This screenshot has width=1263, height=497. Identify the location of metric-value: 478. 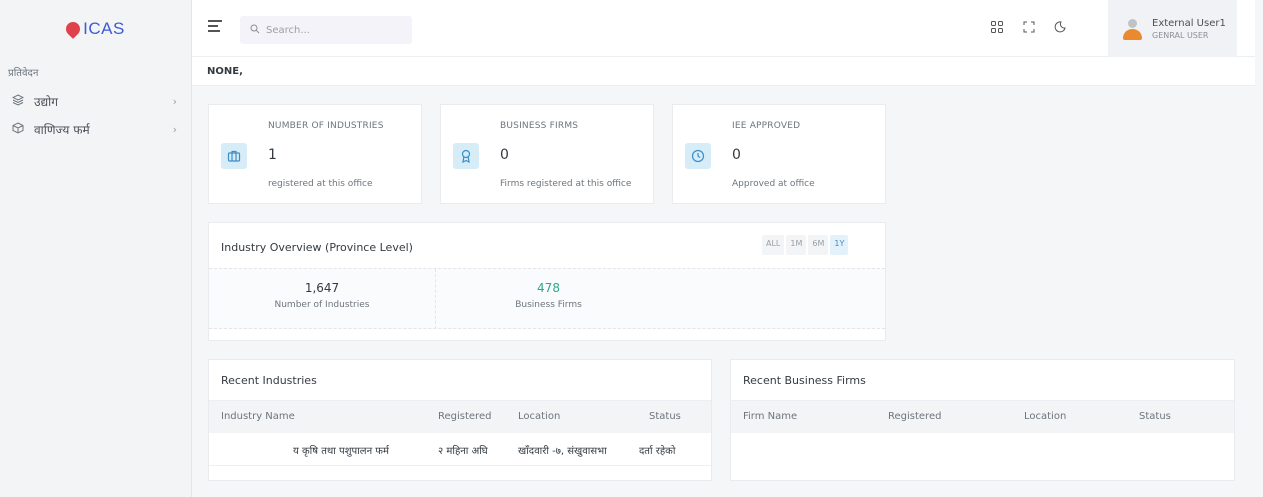
(548, 288).